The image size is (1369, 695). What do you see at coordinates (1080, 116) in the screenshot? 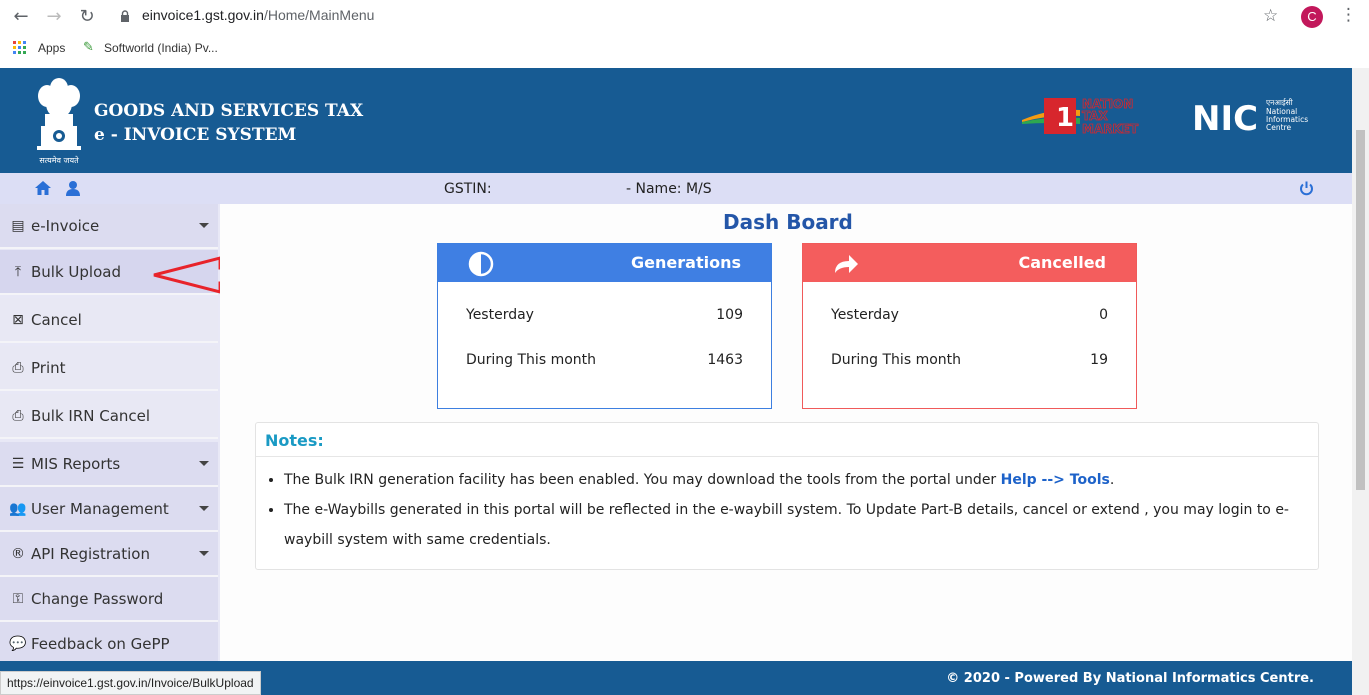
I see `nation-tax-market-logo: 1 NATION TAX MARKET` at bounding box center [1080, 116].